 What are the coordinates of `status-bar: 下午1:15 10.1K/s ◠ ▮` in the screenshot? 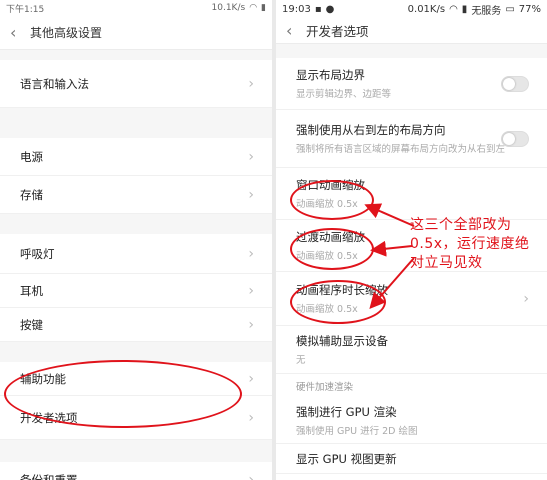 It's located at (136, 8).